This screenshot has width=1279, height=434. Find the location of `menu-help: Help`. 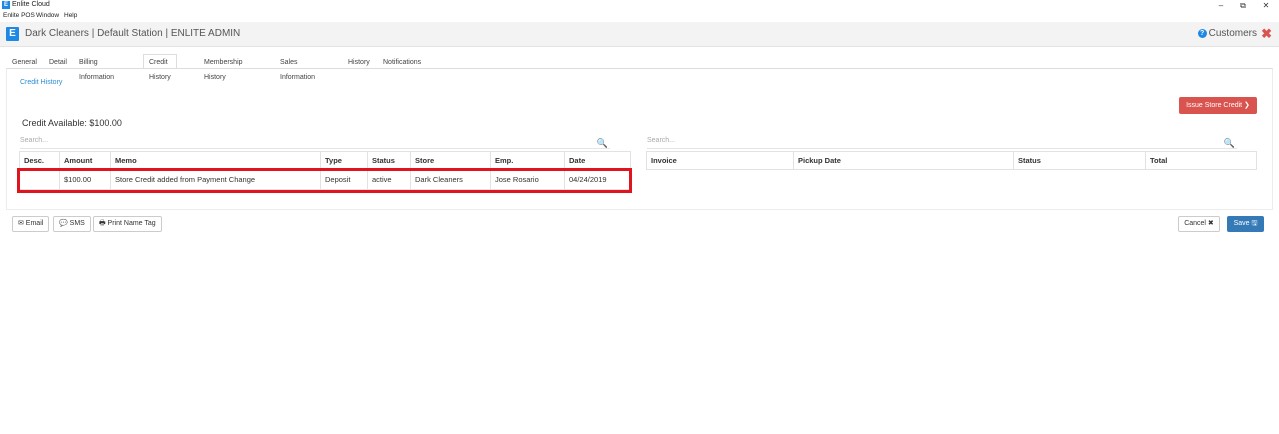

menu-help: Help is located at coordinates (70, 15).